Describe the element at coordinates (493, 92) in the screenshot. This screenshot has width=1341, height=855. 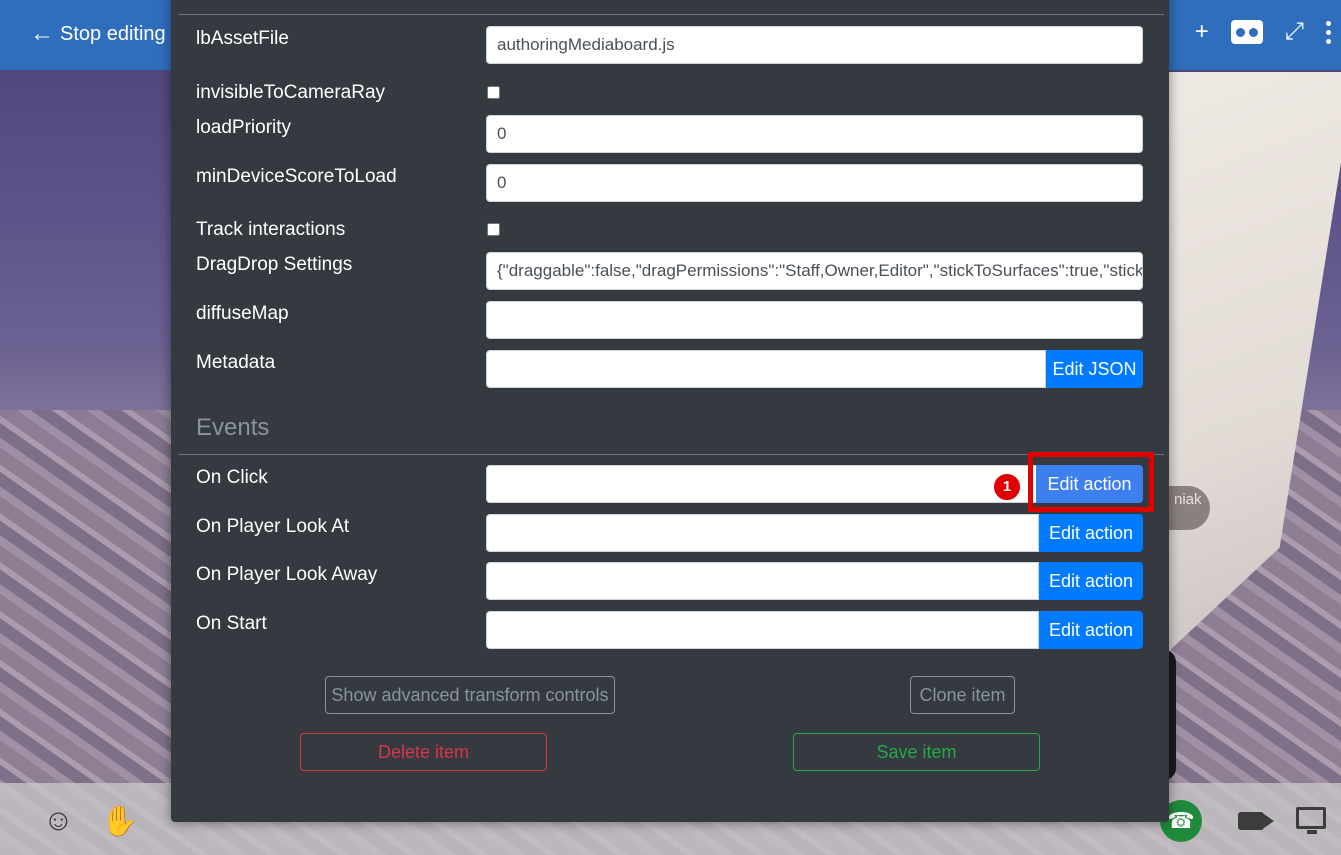
I see `invisibletocameraray-checkbox` at that location.